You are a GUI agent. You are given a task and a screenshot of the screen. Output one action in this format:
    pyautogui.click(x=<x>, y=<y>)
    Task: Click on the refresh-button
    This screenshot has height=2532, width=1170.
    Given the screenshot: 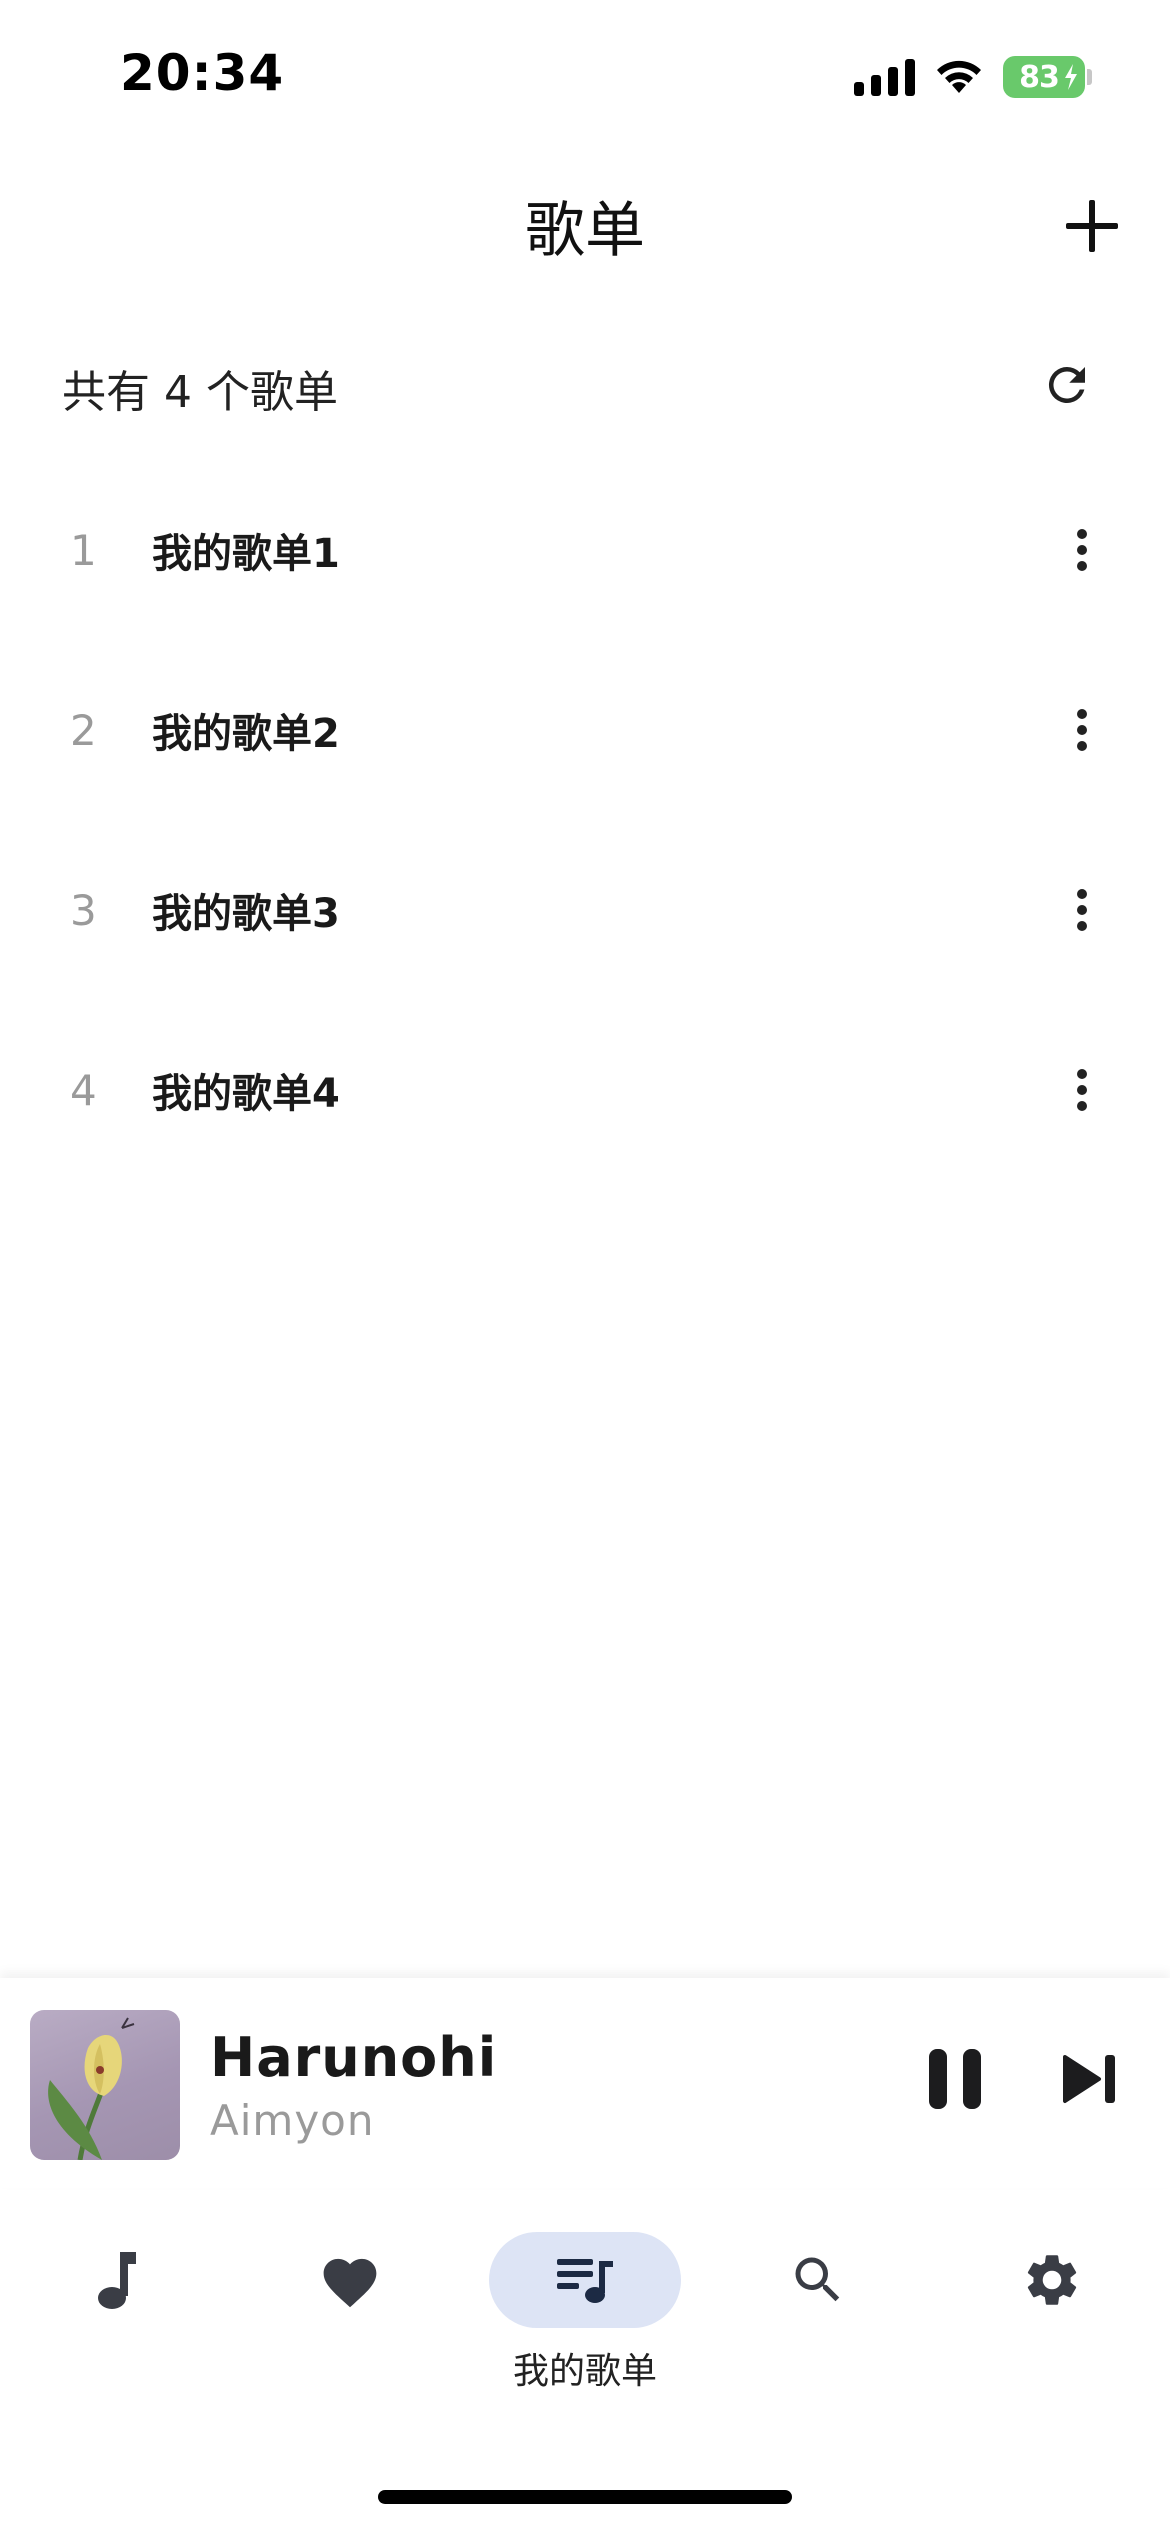 What is the action you would take?
    pyautogui.click(x=1067, y=385)
    